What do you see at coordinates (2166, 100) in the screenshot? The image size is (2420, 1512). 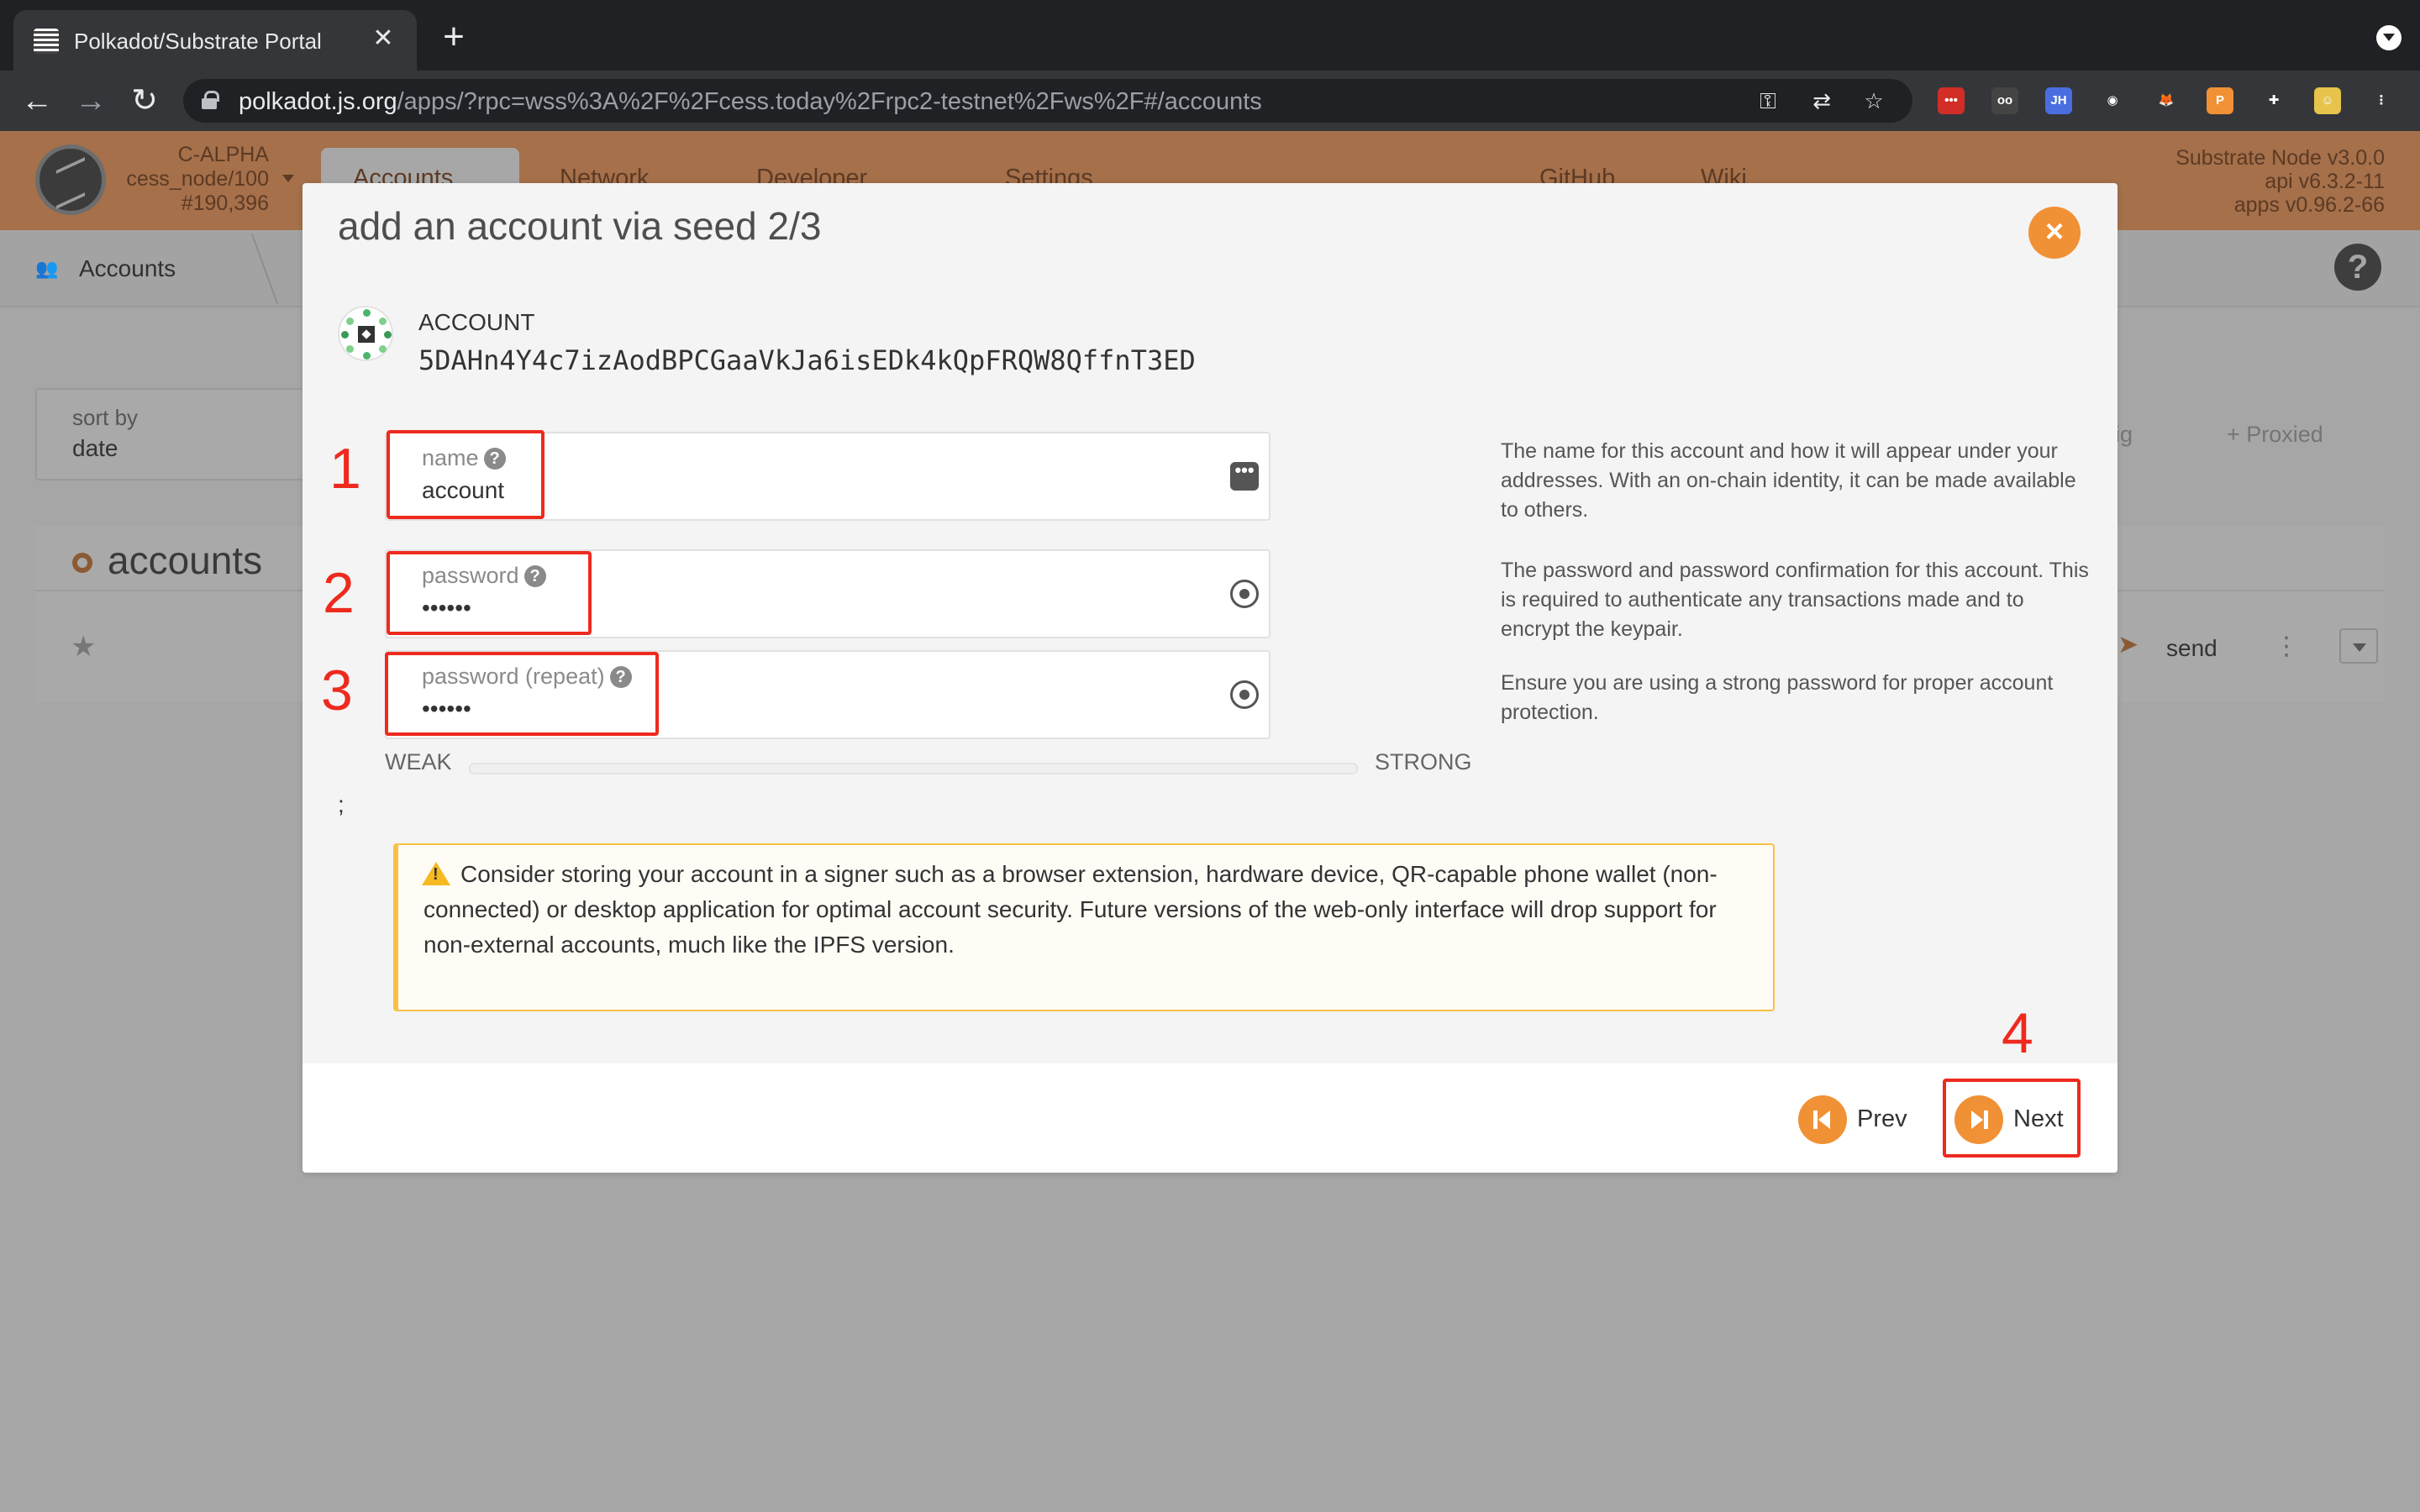 I see `metamask-icon: 🦊` at bounding box center [2166, 100].